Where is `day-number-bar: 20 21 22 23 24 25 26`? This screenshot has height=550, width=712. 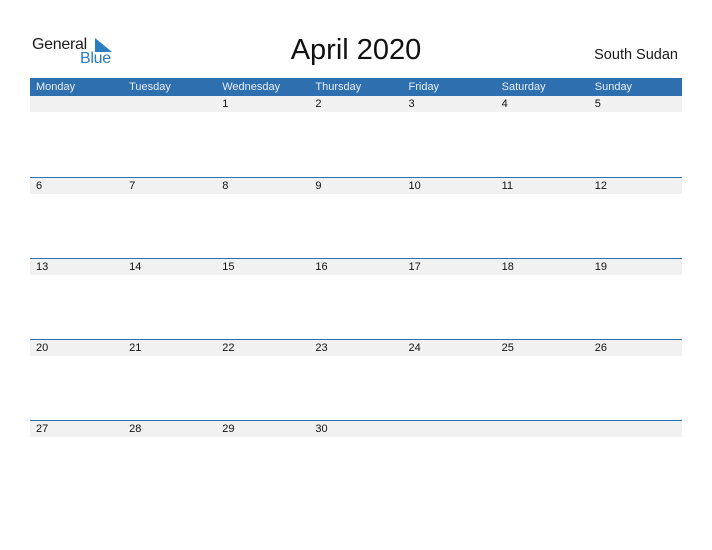 day-number-bar: 20 21 22 23 24 25 26 is located at coordinates (356, 348).